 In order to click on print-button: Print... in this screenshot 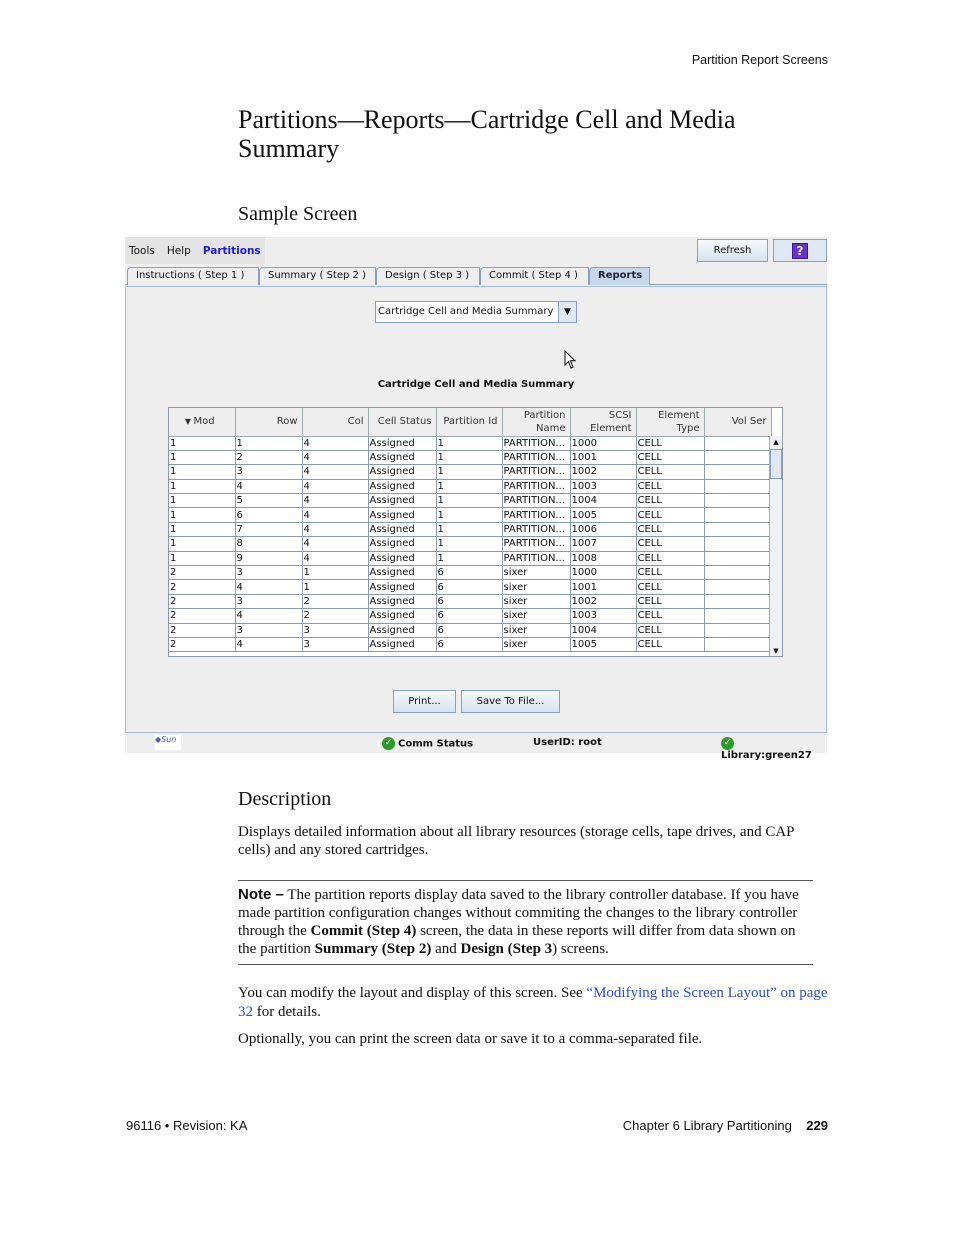, I will do `click(424, 701)`.